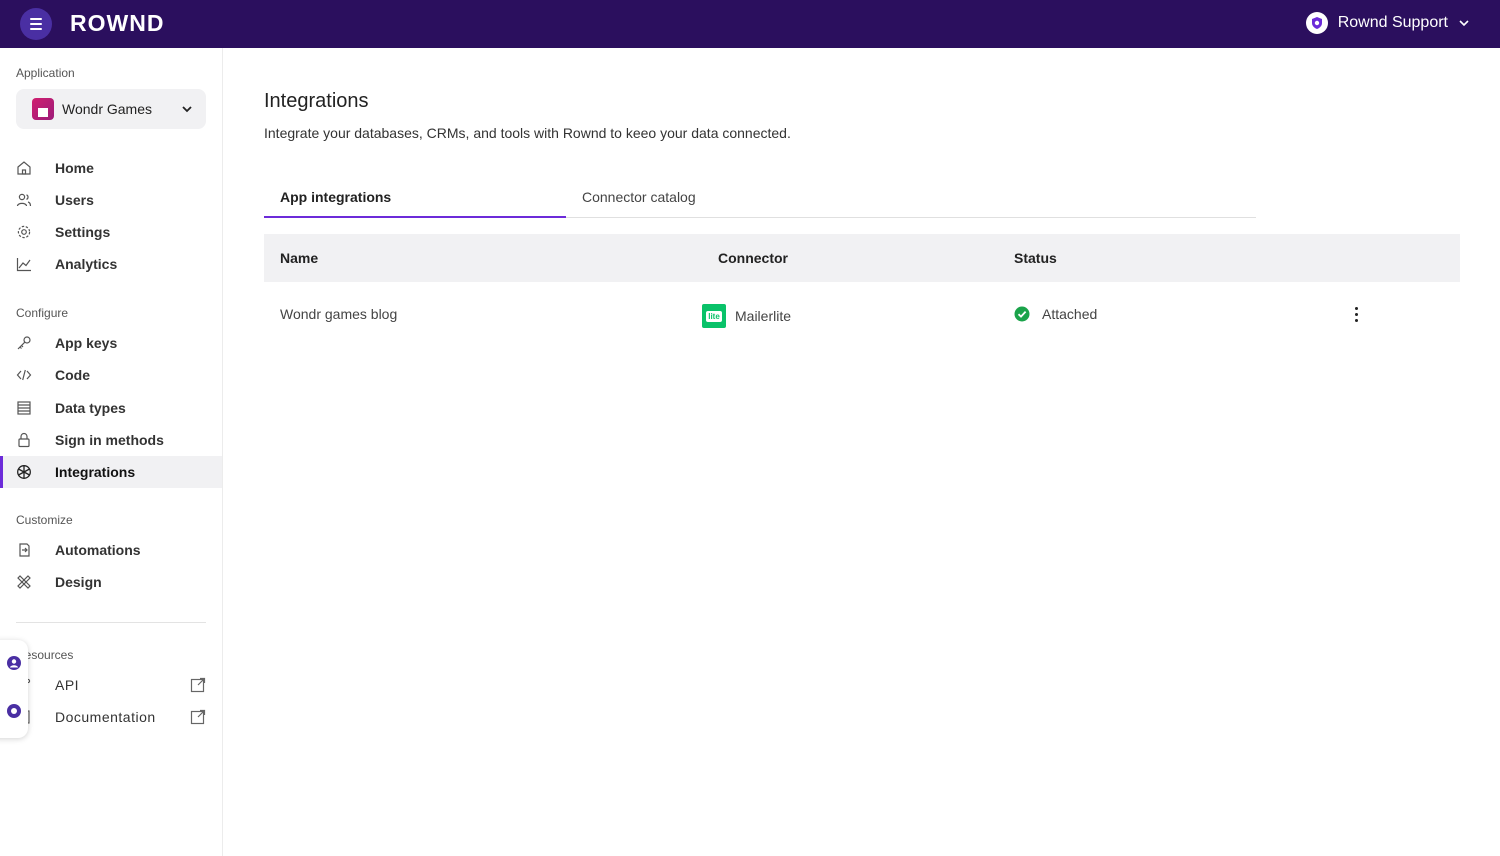 This screenshot has width=1500, height=856. What do you see at coordinates (111, 685) in the screenshot?
I see `sidebar-item-api: API` at bounding box center [111, 685].